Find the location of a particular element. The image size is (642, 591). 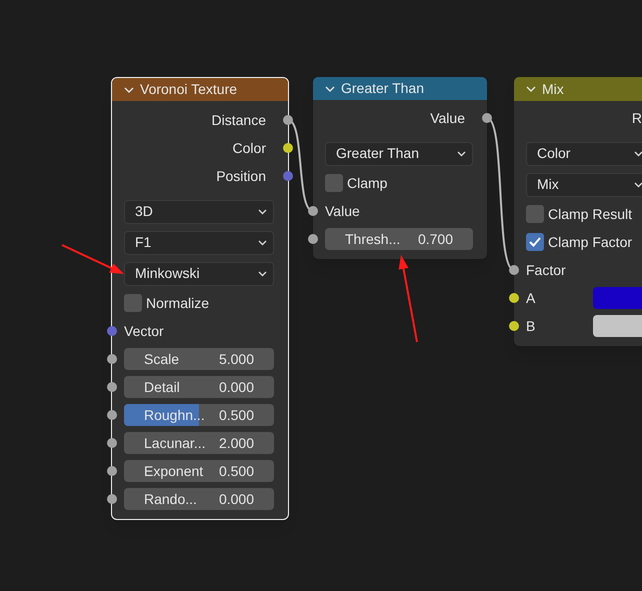

node-header: Mix is located at coordinates (578, 89).